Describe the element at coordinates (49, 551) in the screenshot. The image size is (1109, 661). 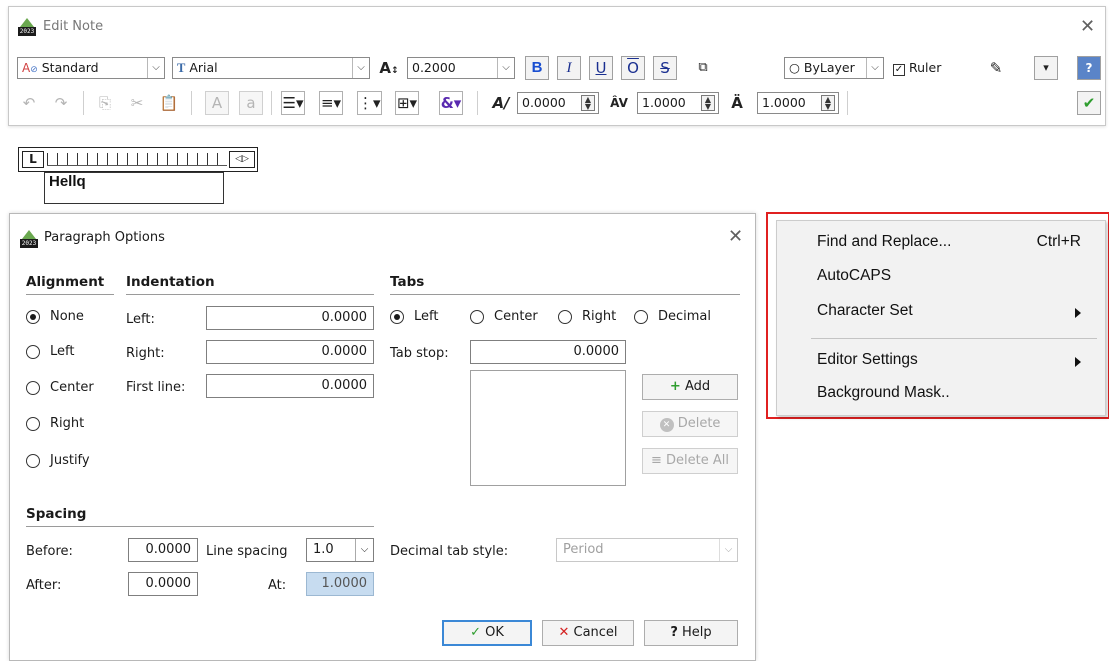
I see `before-label: Before:` at that location.